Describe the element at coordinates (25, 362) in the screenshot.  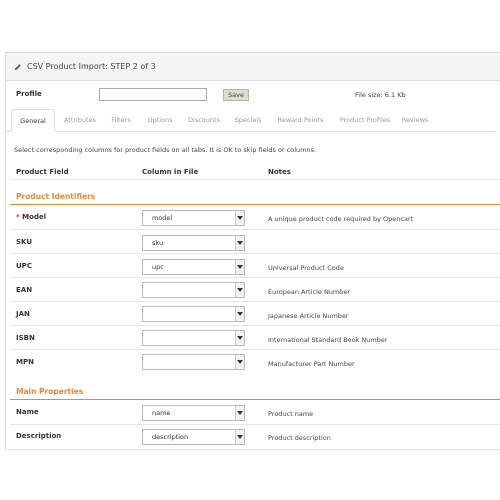
I see `field-label-mpn: MPN` at that location.